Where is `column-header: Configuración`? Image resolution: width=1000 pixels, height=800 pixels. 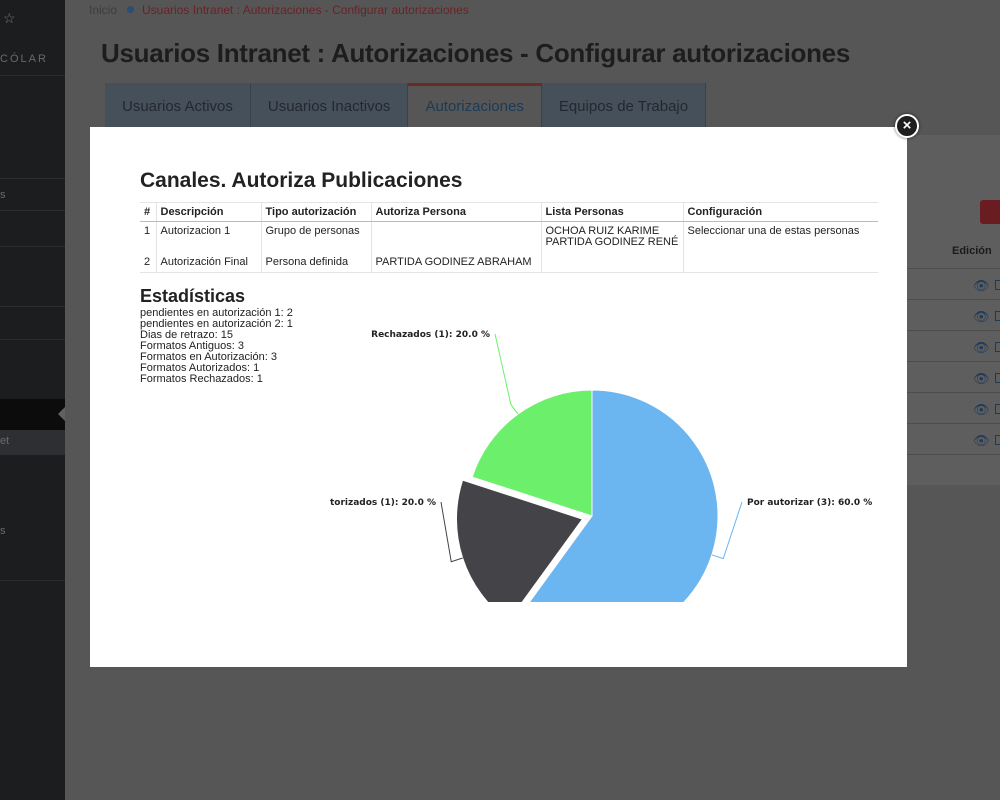 column-header: Configuración is located at coordinates (780, 212).